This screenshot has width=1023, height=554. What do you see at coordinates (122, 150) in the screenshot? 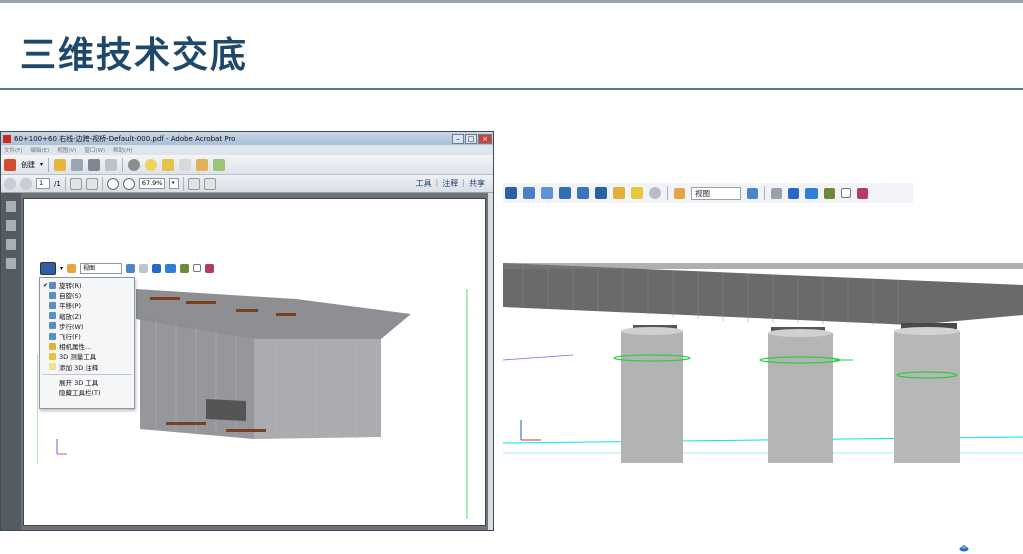
I see `menu-help: 帮助(H)` at bounding box center [122, 150].